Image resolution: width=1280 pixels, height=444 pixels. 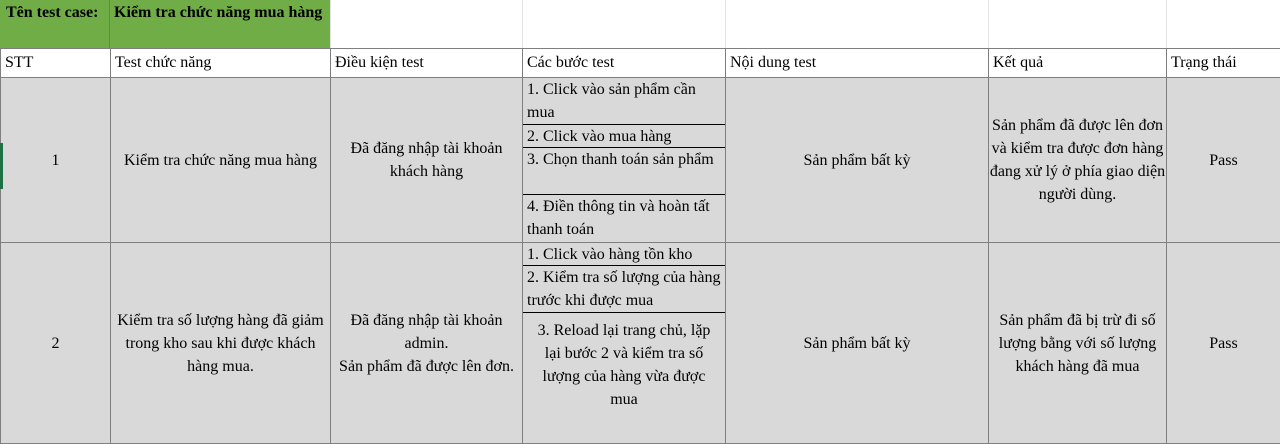 What do you see at coordinates (426, 366) in the screenshot?
I see `condition-line: Sản phẩm đã được lên đơn.` at bounding box center [426, 366].